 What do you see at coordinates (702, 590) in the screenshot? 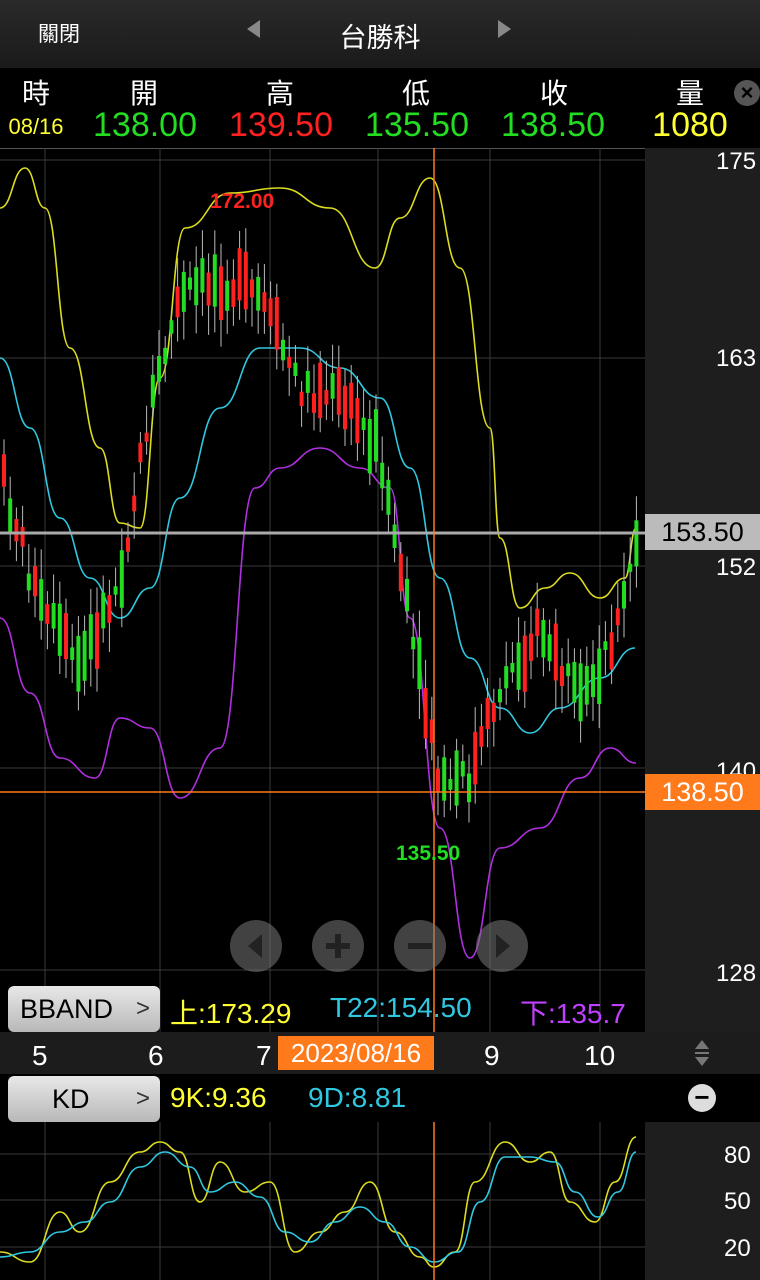
I see `price-axis-bg` at bounding box center [702, 590].